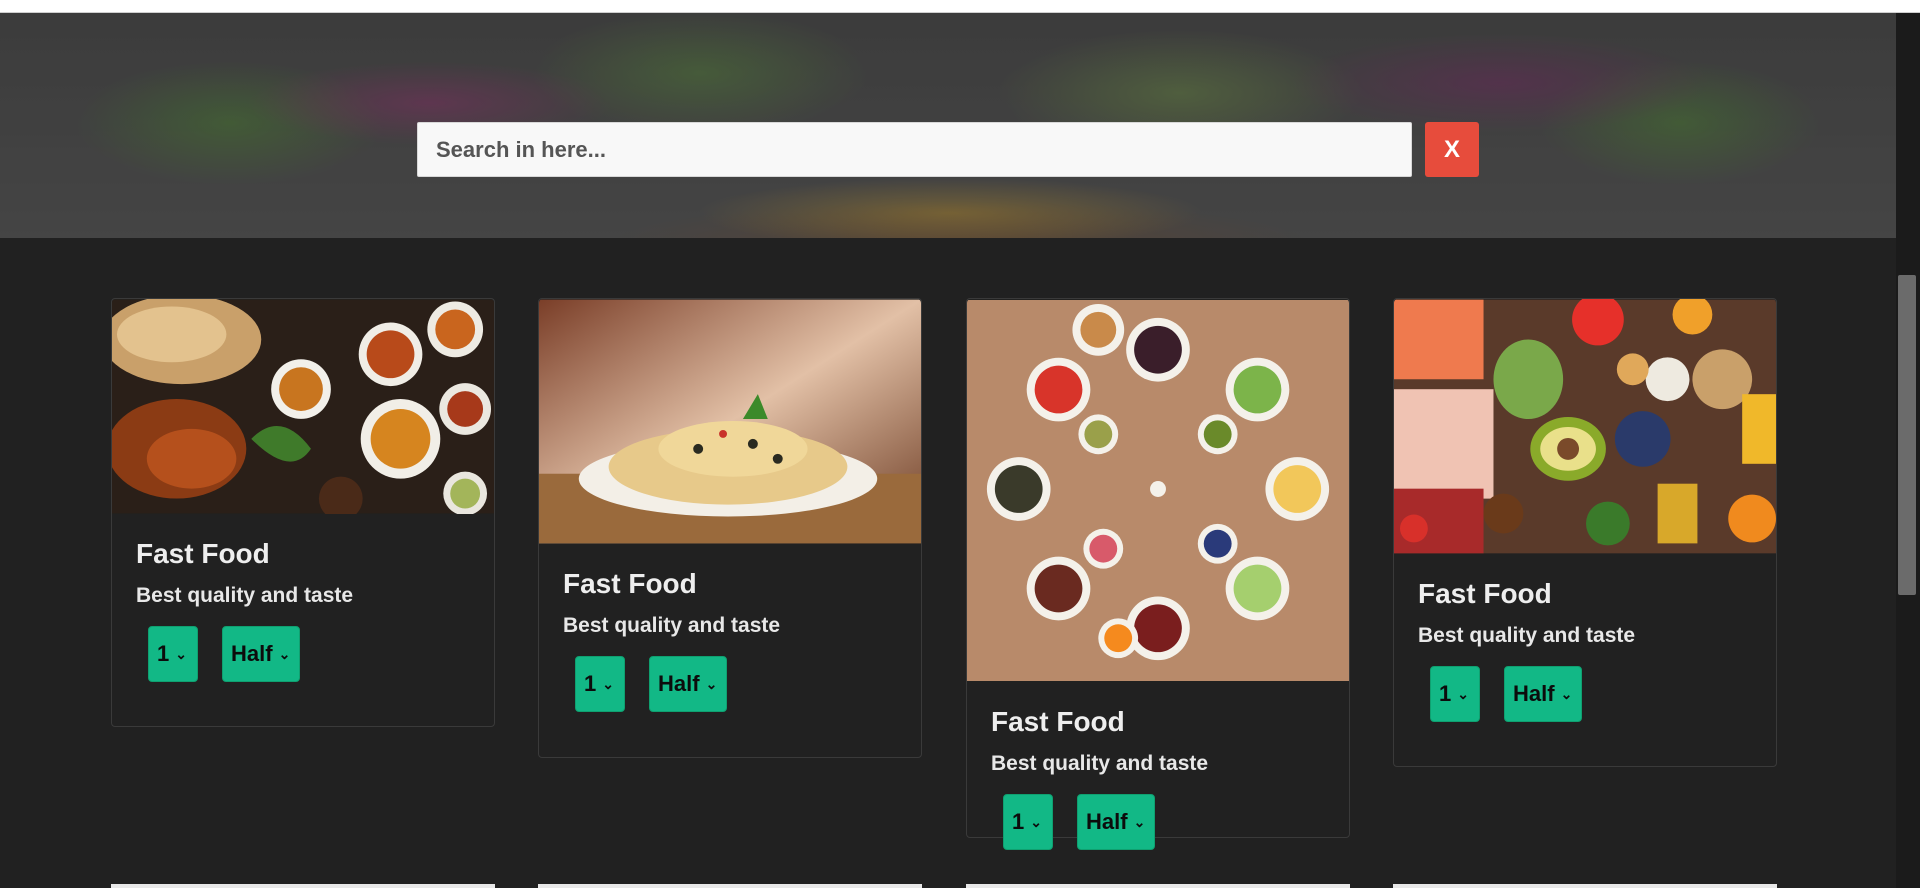 The height and width of the screenshot is (888, 1920). Describe the element at coordinates (1158, 490) in the screenshot. I see `food-image-bowls-circle` at that location.